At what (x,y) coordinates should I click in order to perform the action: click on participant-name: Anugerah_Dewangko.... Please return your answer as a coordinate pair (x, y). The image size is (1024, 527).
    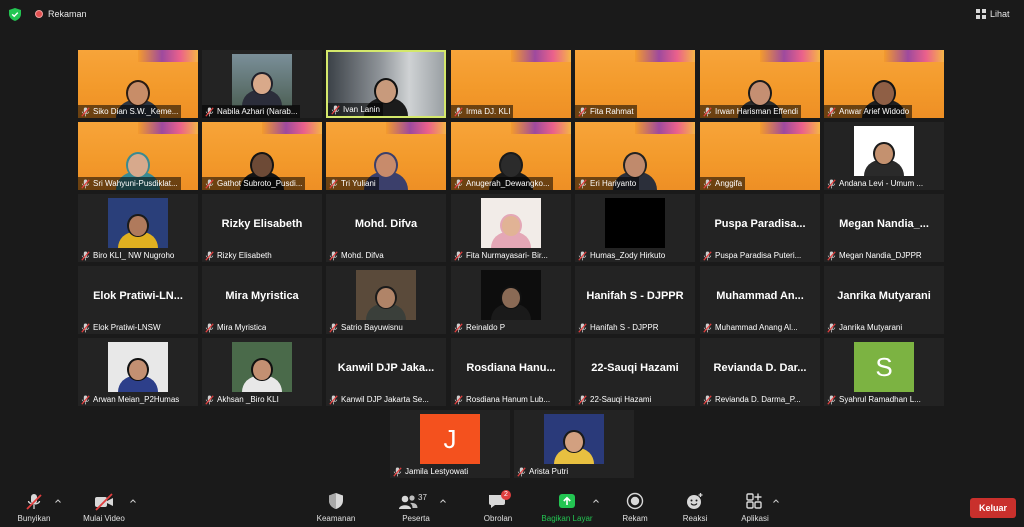
    Looking at the image, I should click on (508, 183).